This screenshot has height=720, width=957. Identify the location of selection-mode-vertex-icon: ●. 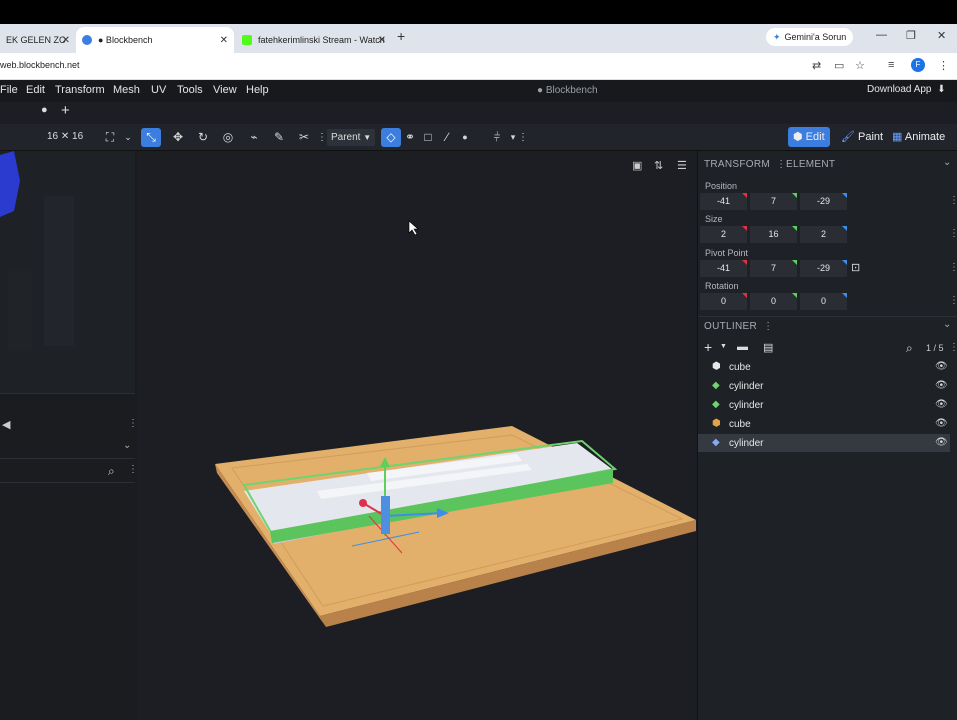
(465, 137).